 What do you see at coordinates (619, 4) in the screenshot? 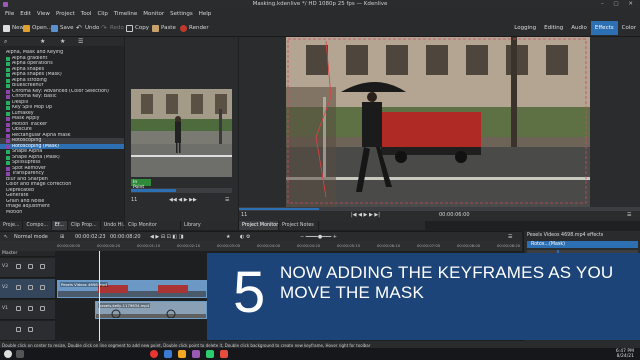
I see `window-controls: – ▢ ✕` at bounding box center [619, 4].